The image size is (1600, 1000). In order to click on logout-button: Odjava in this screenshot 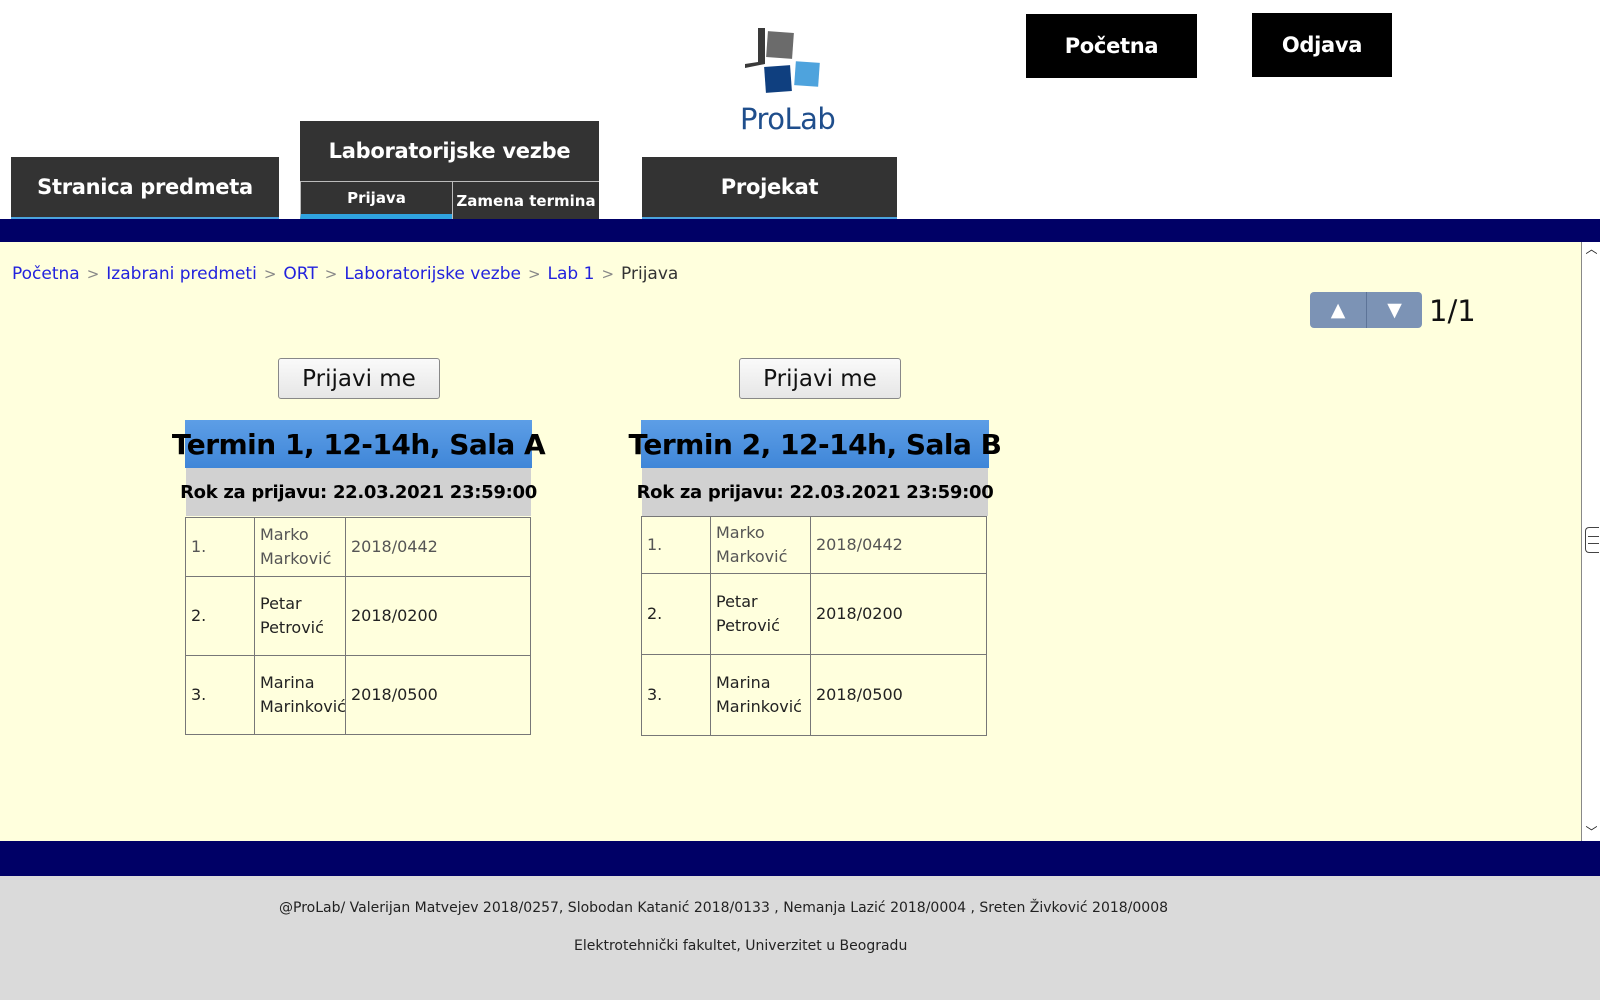, I will do `click(1322, 45)`.